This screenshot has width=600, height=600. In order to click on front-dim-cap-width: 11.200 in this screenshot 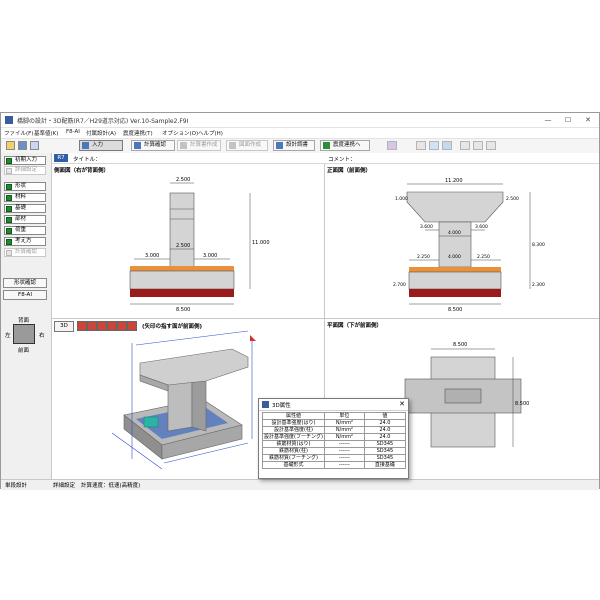, I will do `click(454, 181)`.